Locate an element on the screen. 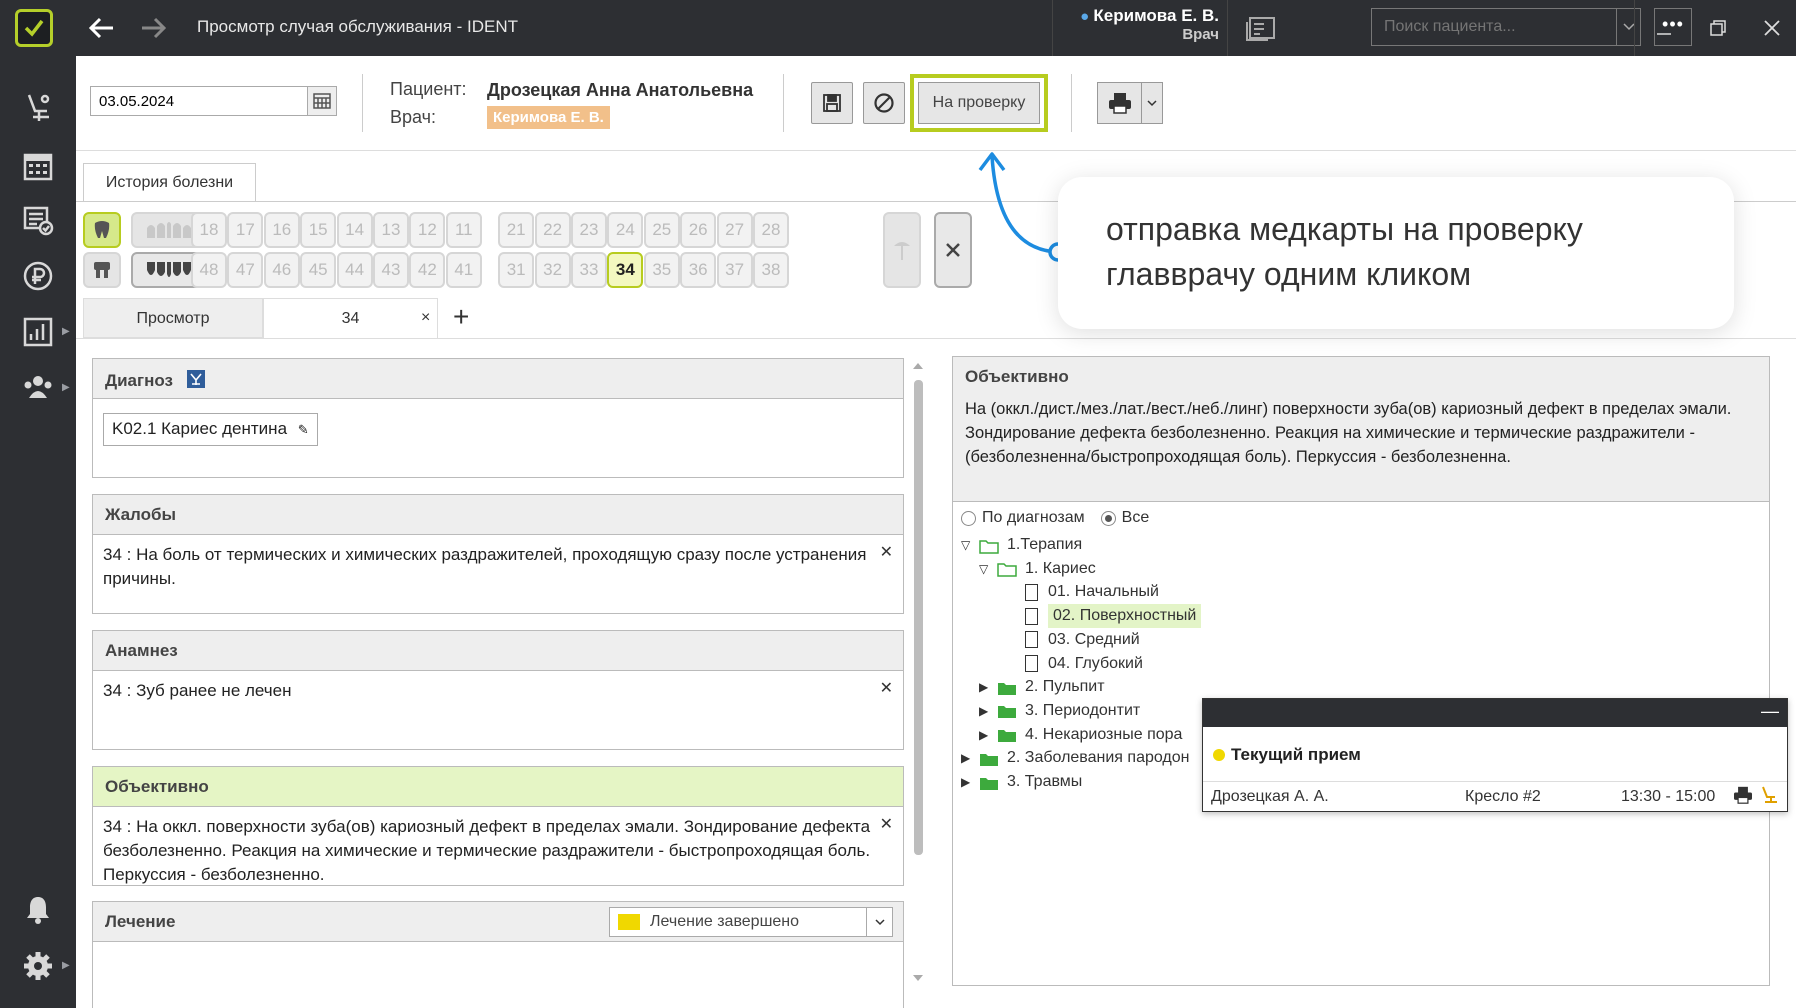 The height and width of the screenshot is (1008, 1796). send-for-review-button: На проверку is located at coordinates (979, 103).